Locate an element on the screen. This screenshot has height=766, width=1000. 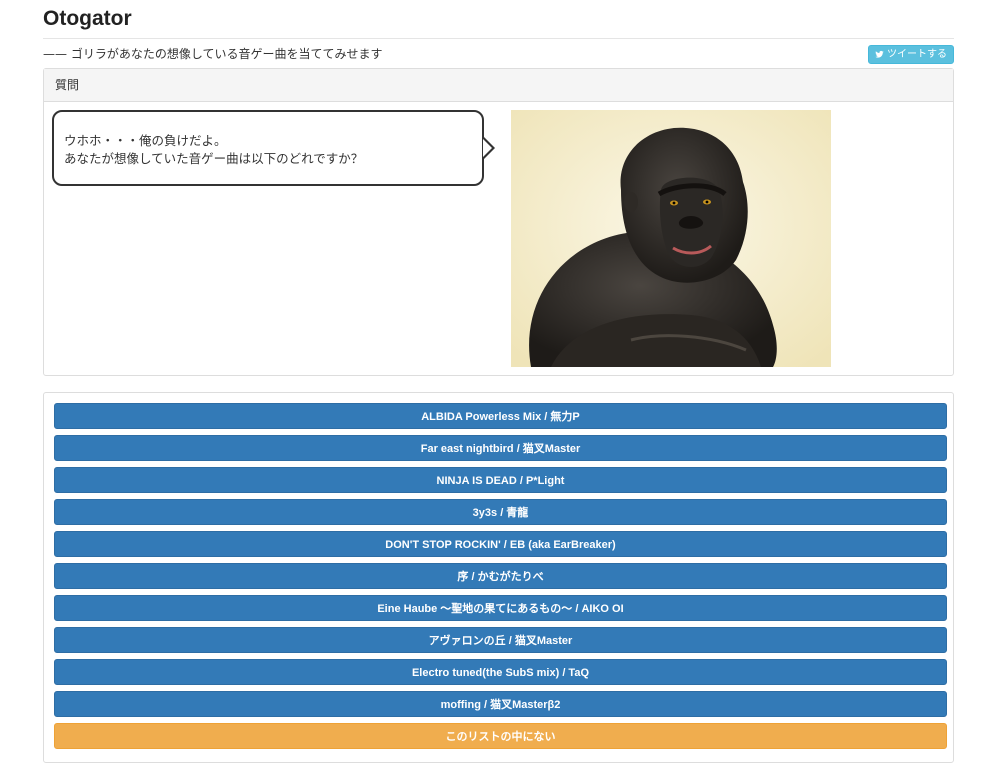
tweet-button: ツイートする is located at coordinates (911, 54).